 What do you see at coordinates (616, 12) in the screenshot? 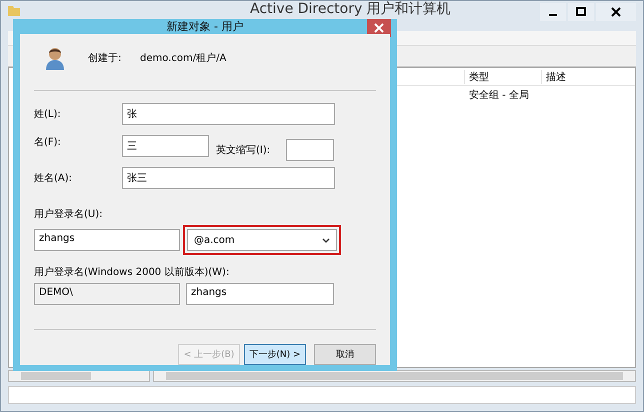
I see `close-button` at bounding box center [616, 12].